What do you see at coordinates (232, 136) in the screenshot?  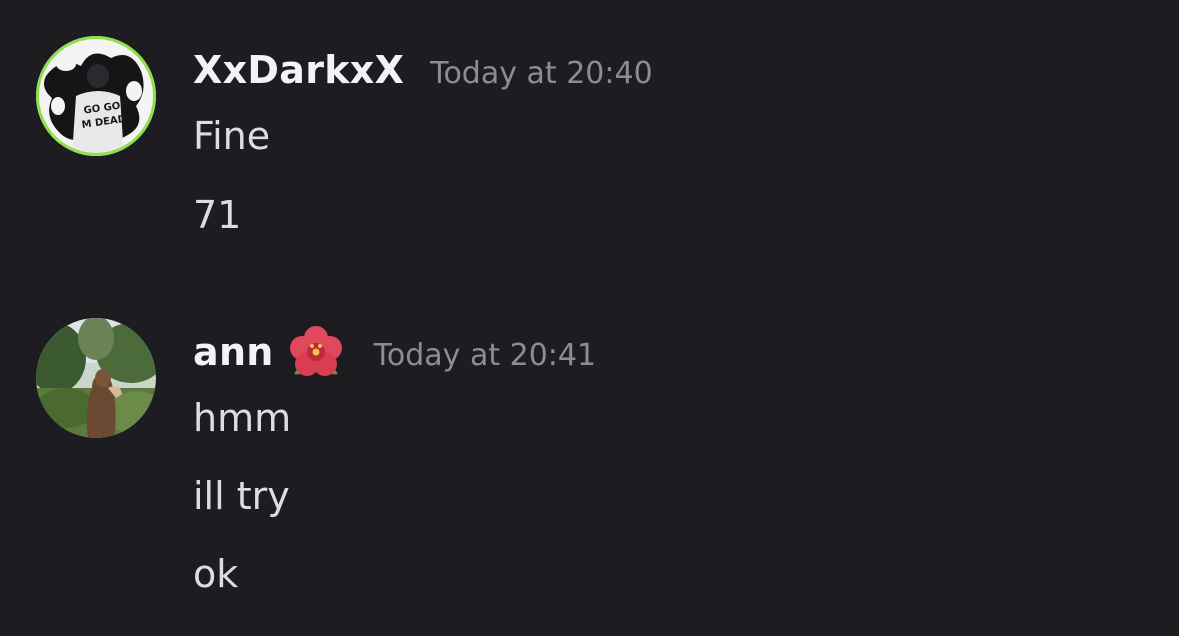 I see `message-text: Fine` at bounding box center [232, 136].